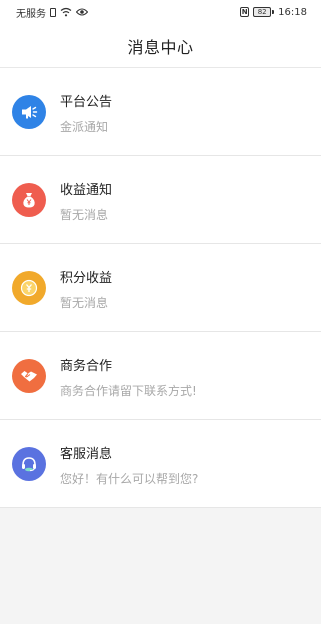 Image resolution: width=321 pixels, height=624 pixels. Describe the element at coordinates (29, 200) in the screenshot. I see `money-bag-icon` at that location.